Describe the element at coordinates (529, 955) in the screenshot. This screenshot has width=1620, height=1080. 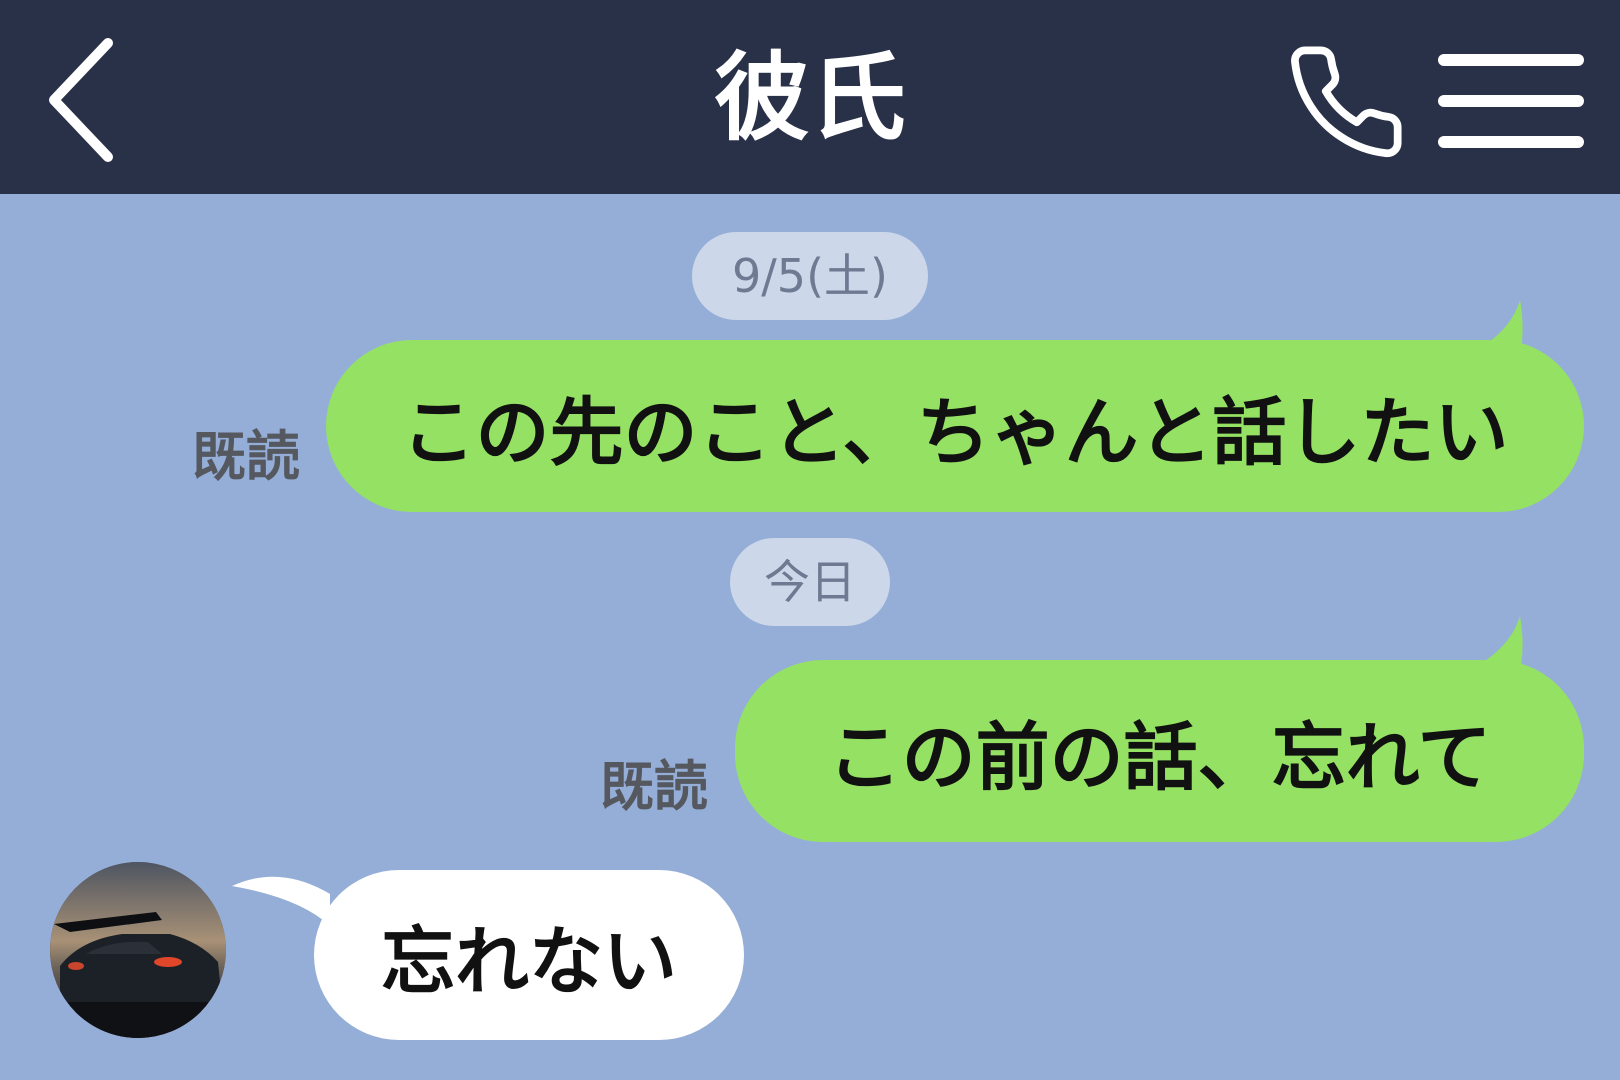
I see `received-message-bubble: 忘れない` at that location.